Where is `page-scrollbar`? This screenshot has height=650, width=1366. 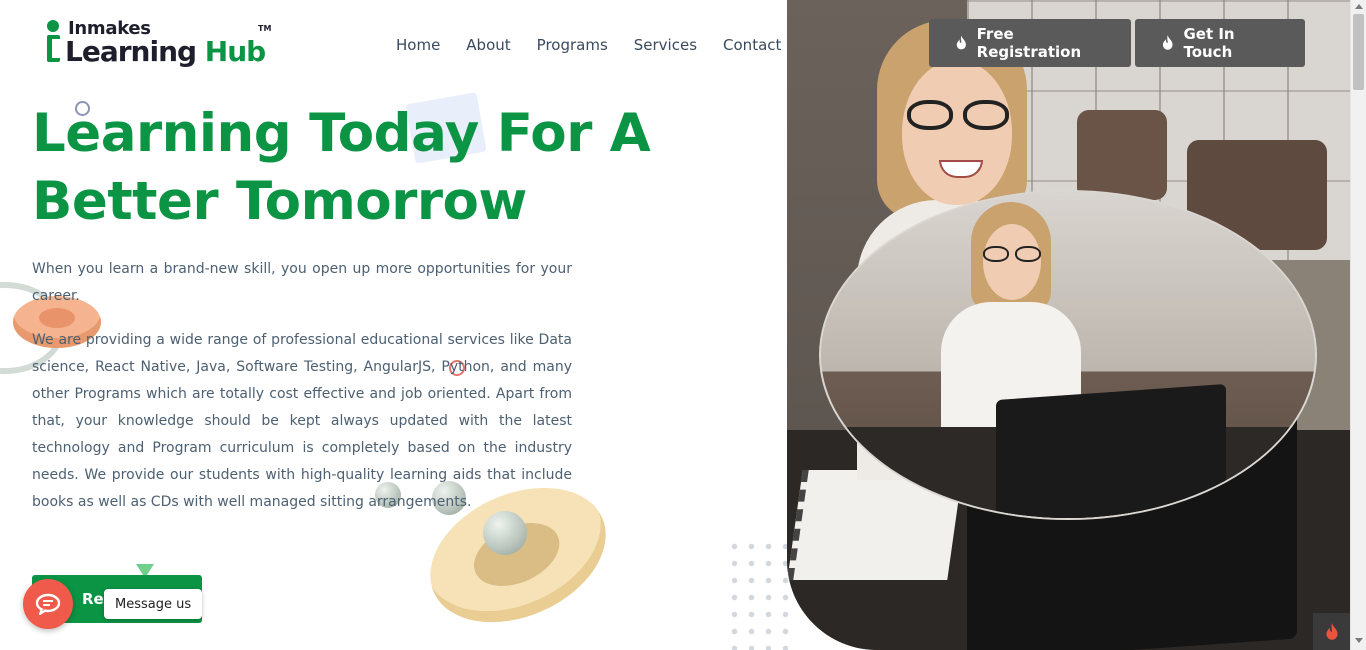 page-scrollbar is located at coordinates (1358, 325).